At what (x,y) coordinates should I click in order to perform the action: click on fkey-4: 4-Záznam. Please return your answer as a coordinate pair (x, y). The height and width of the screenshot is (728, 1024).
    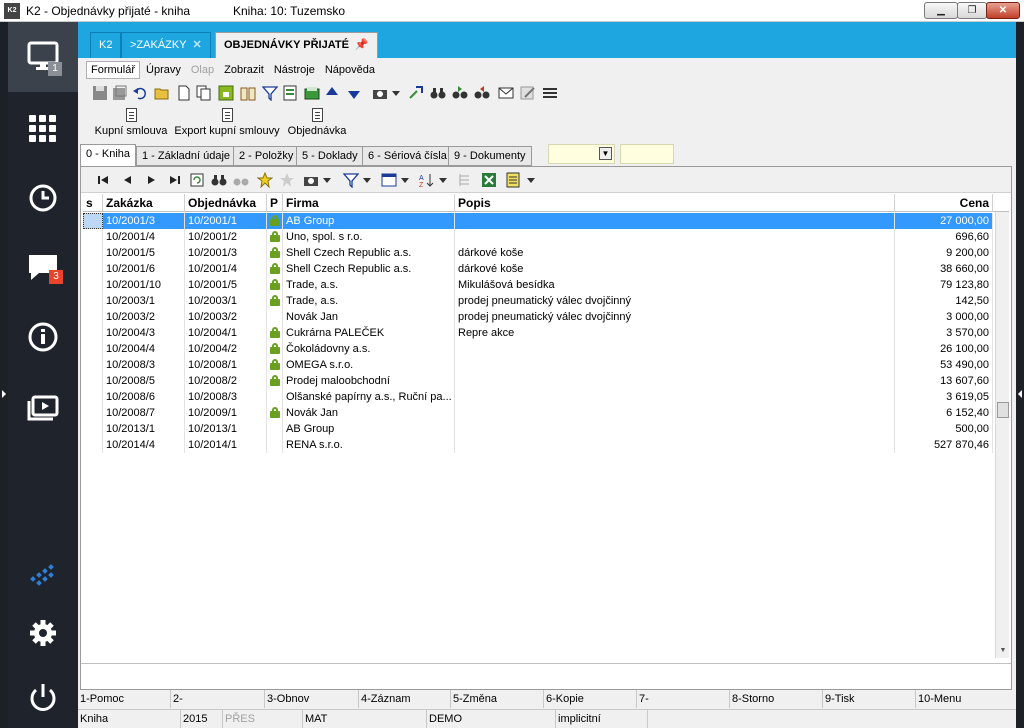
    Looking at the image, I should click on (405, 699).